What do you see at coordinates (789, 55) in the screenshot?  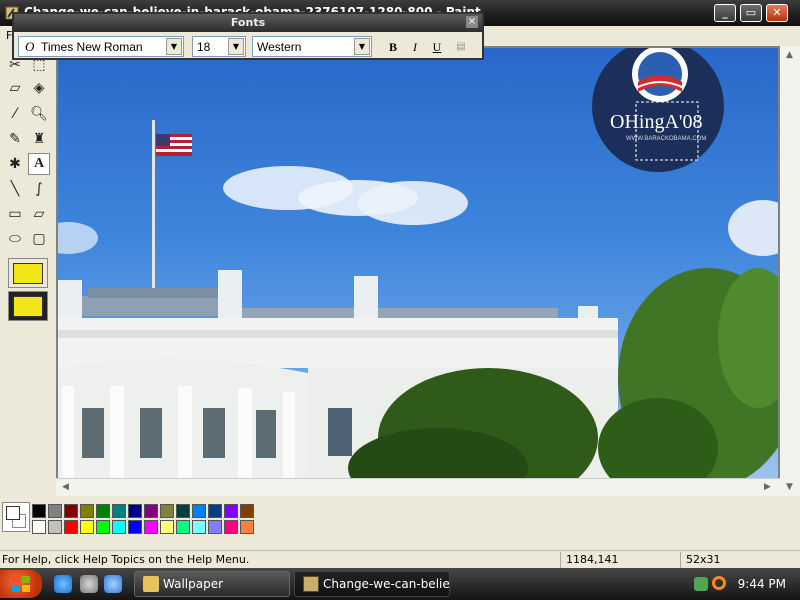 I see `scroll-up-icon: ▲` at bounding box center [789, 55].